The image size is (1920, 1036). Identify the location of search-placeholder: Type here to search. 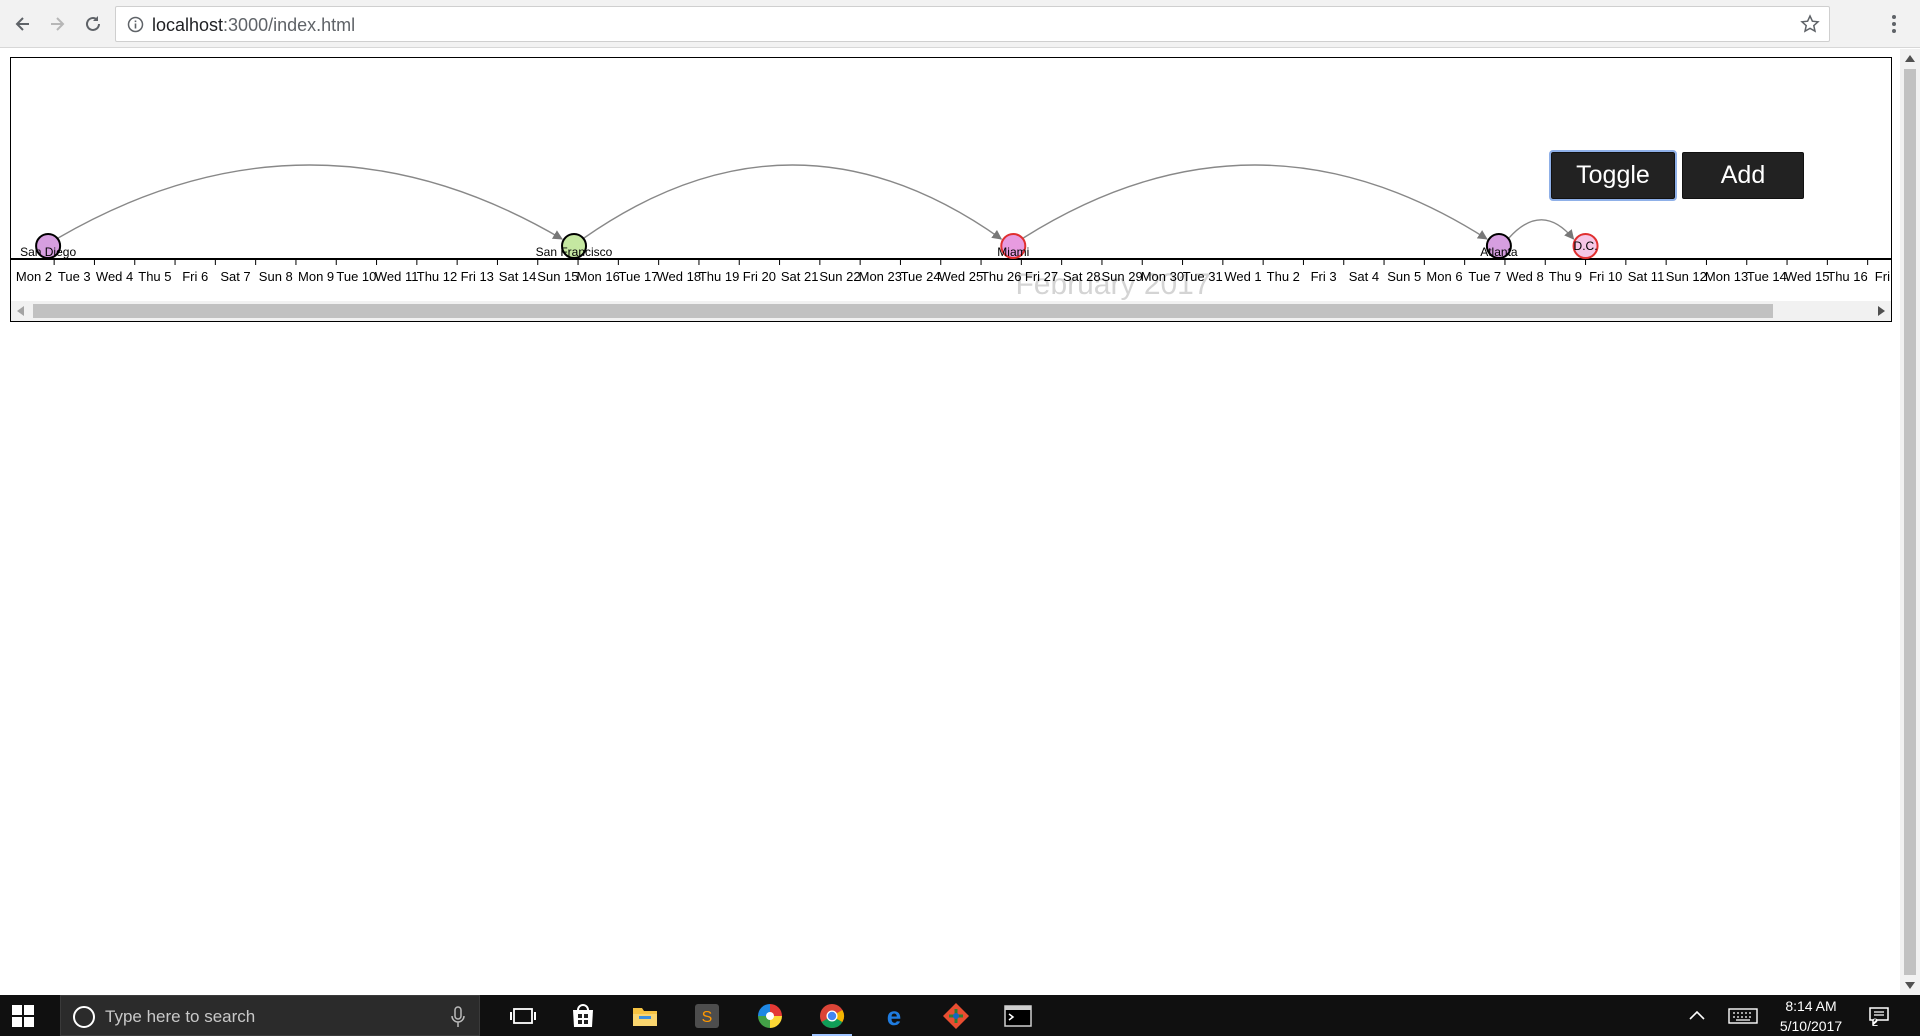
(180, 1016).